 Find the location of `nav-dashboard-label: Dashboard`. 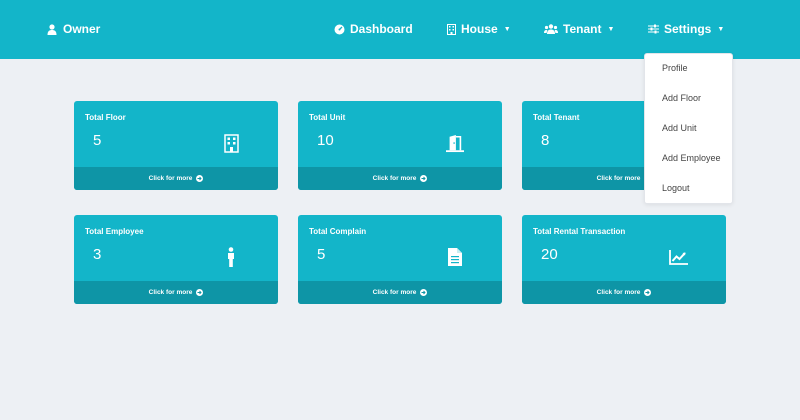

nav-dashboard-label: Dashboard is located at coordinates (381, 29).